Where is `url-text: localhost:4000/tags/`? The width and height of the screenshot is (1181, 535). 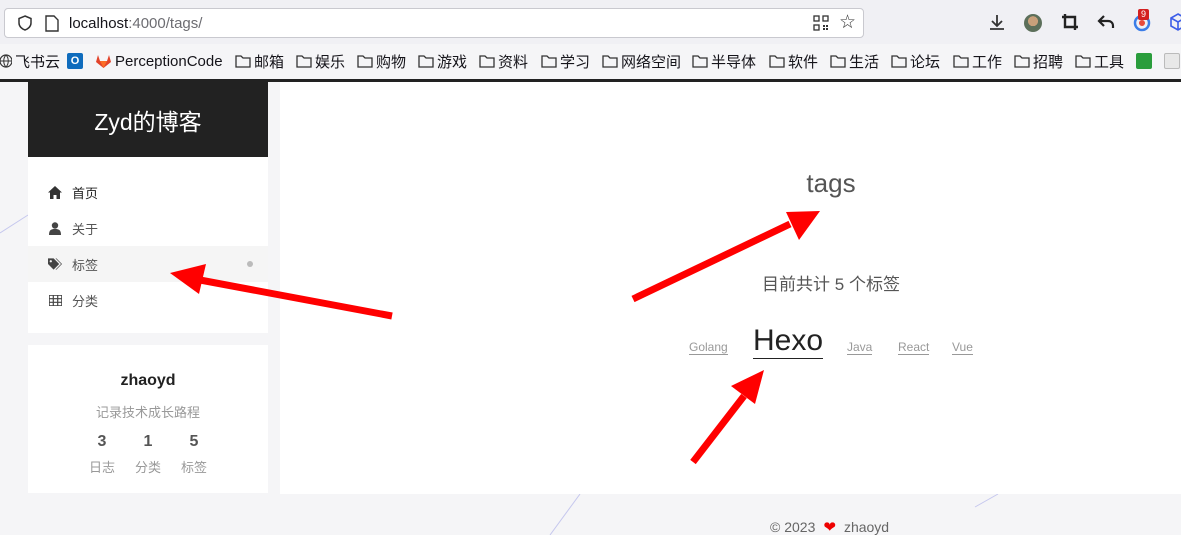
url-text: localhost:4000/tags/ is located at coordinates (135, 23).